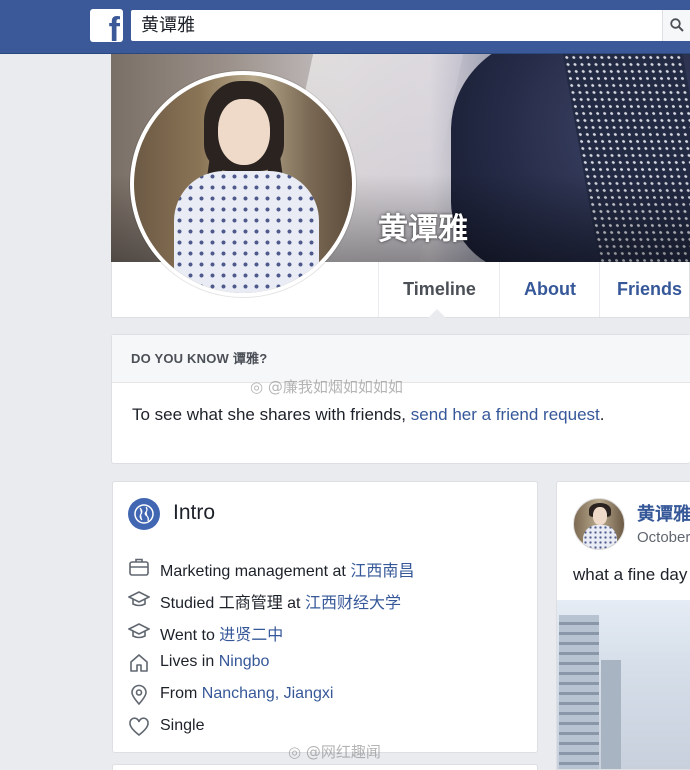  Describe the element at coordinates (353, 603) in the screenshot. I see `university-link: 江西财经大学` at that location.